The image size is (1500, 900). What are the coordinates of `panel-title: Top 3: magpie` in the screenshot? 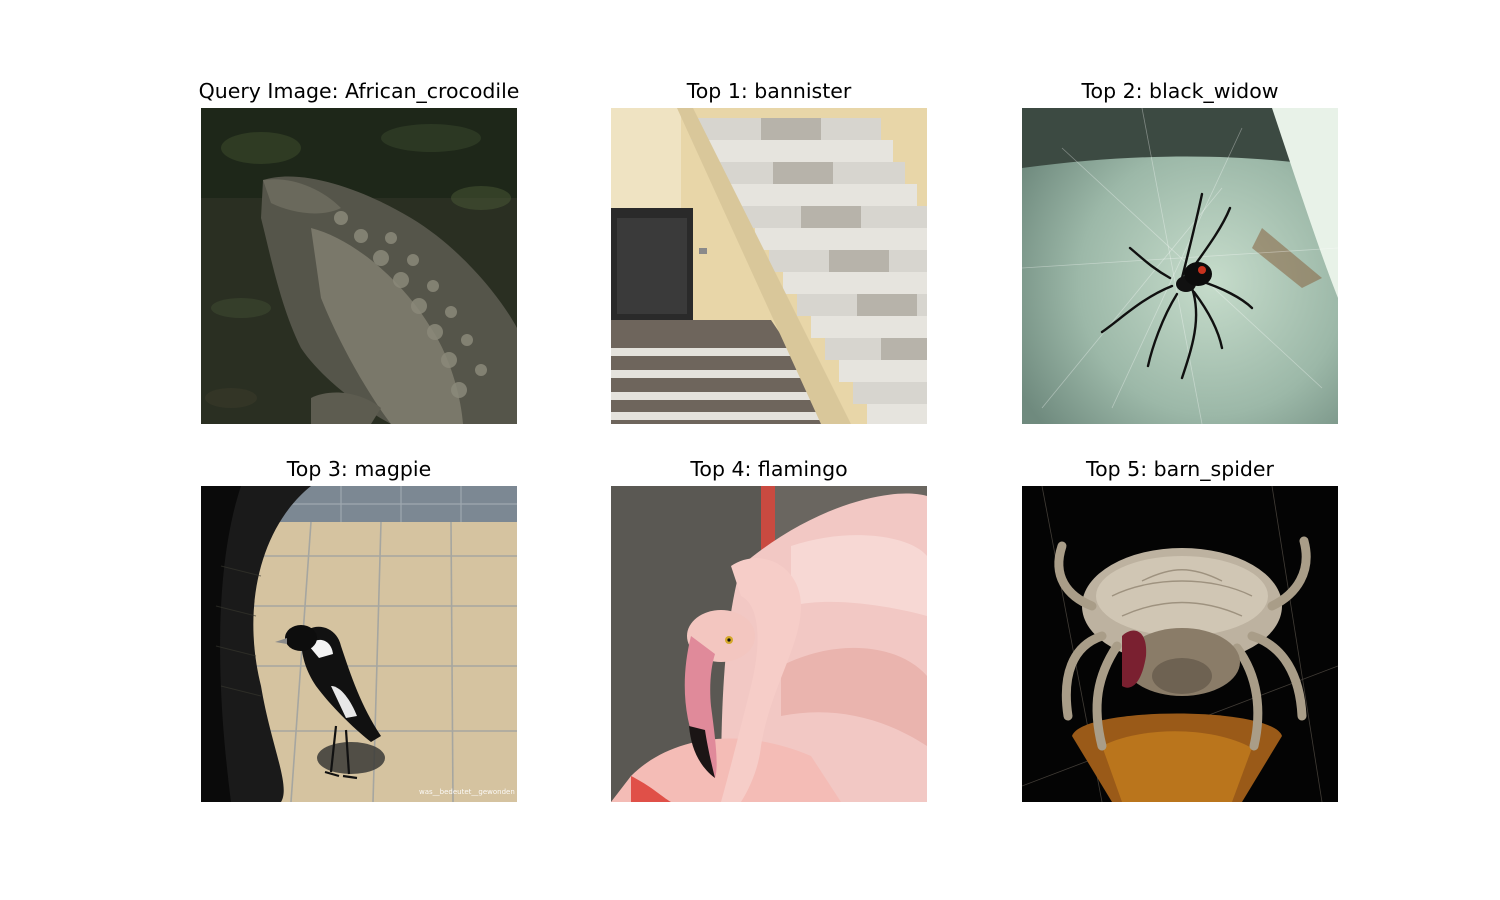 It's located at (359, 469).